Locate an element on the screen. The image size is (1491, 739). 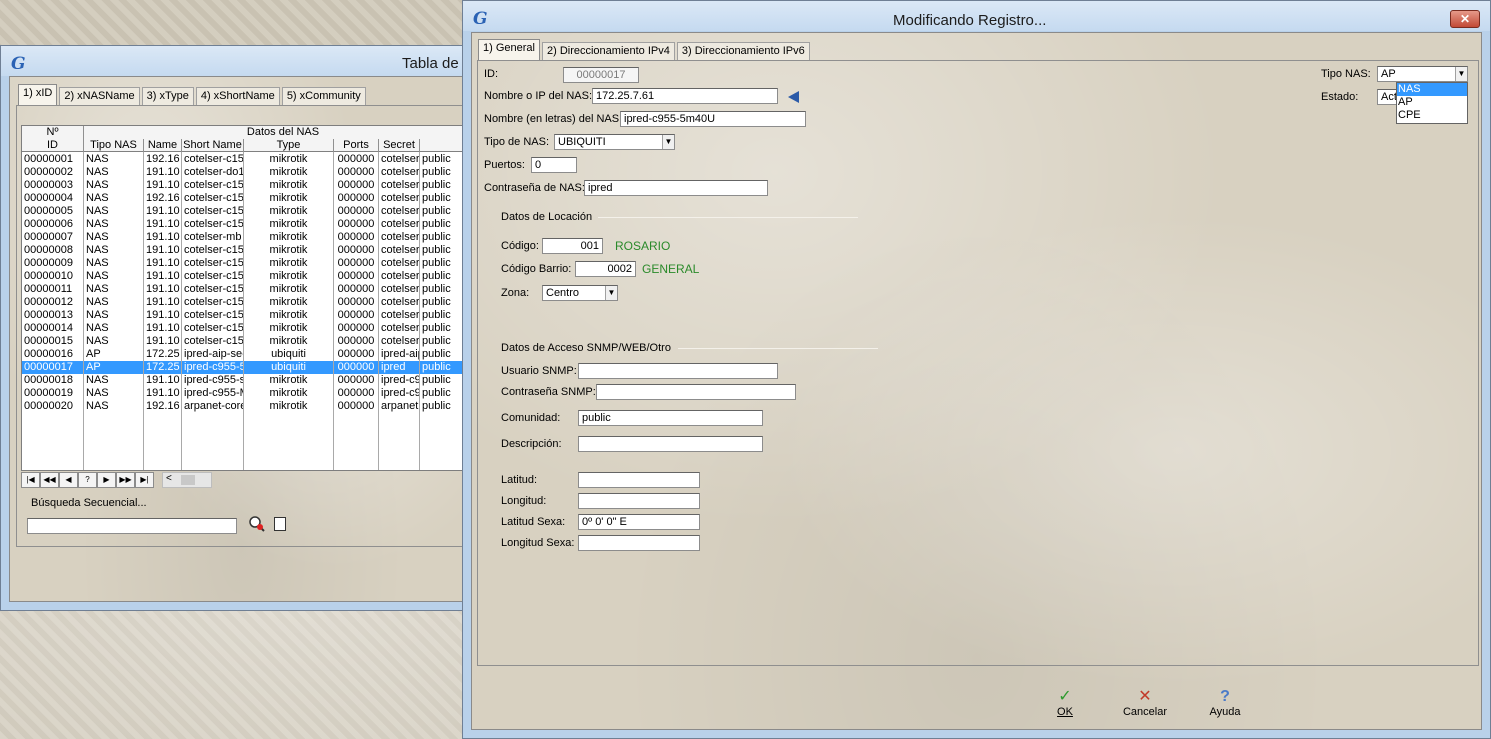
nav-next-button: ▶ is located at coordinates (106, 480).